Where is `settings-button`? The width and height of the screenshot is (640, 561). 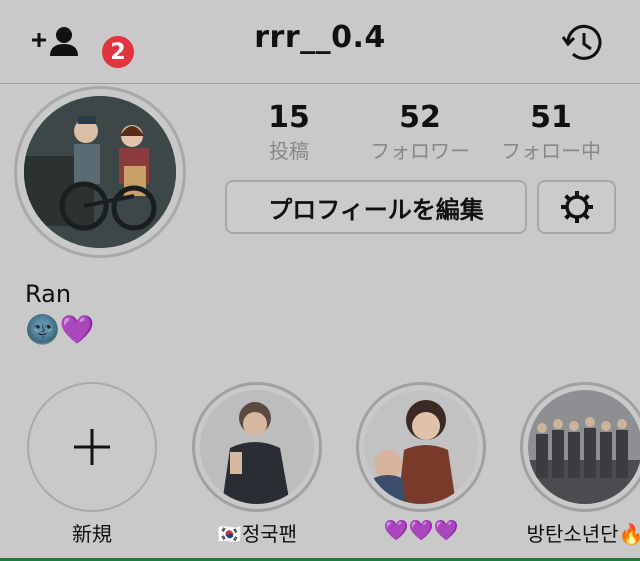
settings-button is located at coordinates (576, 207).